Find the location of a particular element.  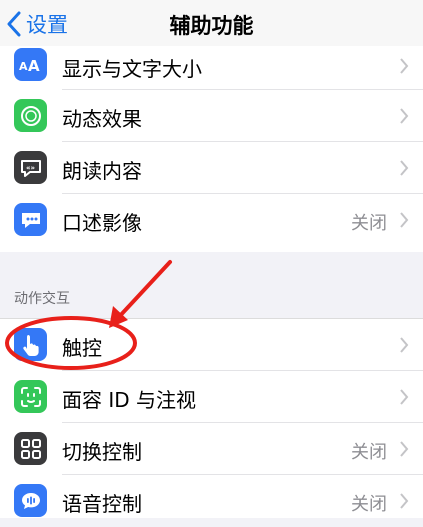

text-size-icon: AA is located at coordinates (30, 64).